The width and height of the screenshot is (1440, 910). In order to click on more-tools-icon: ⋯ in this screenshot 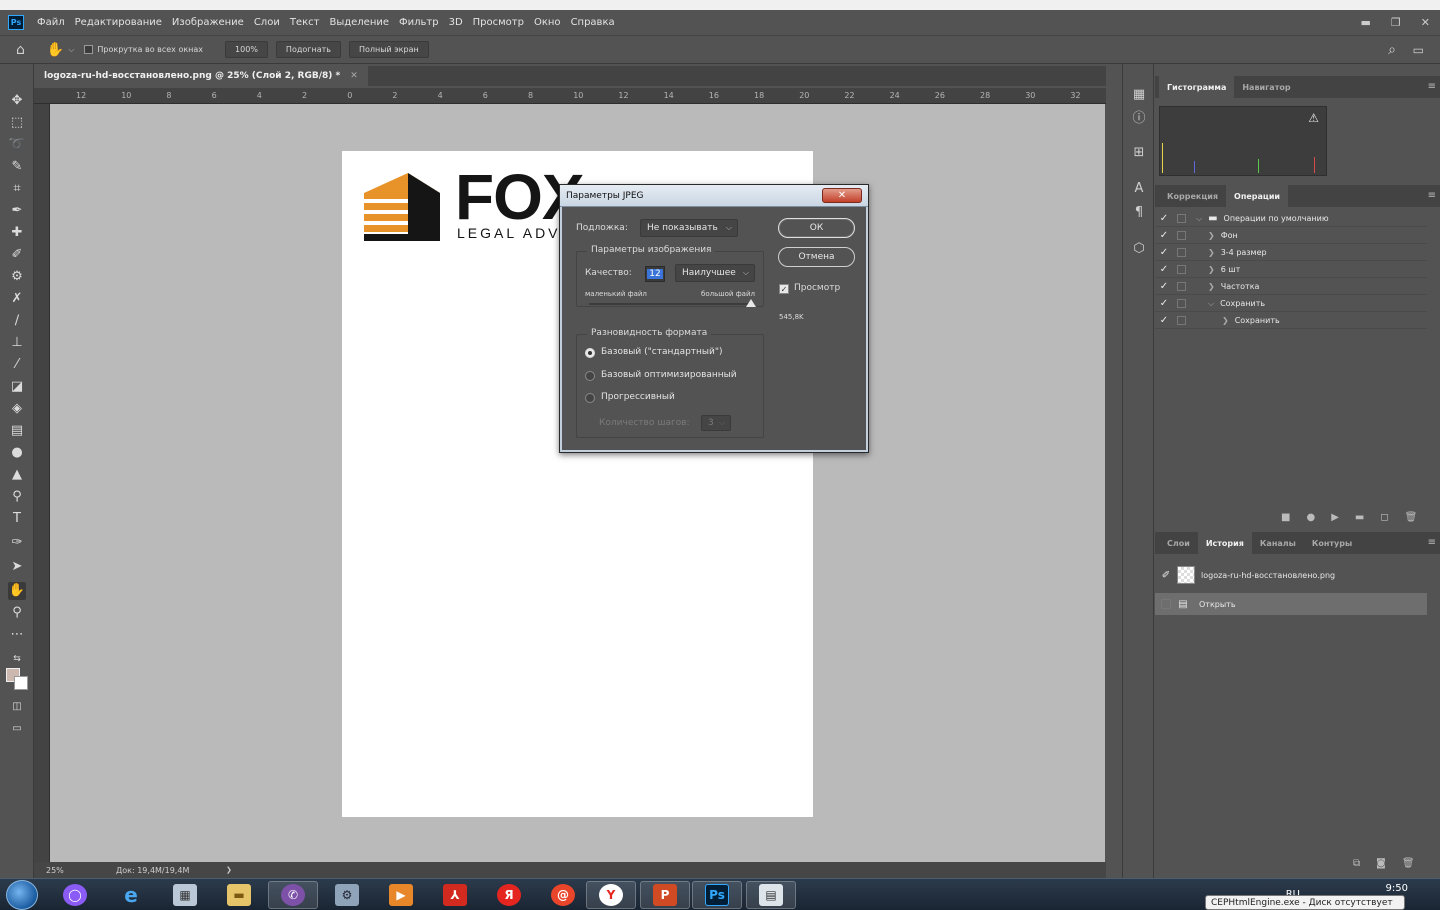, I will do `click(17, 635)`.